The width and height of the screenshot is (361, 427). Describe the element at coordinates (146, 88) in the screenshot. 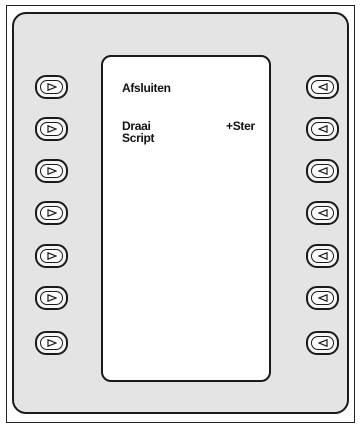

I see `menu-item-afsluiten: Afsluiten` at that location.